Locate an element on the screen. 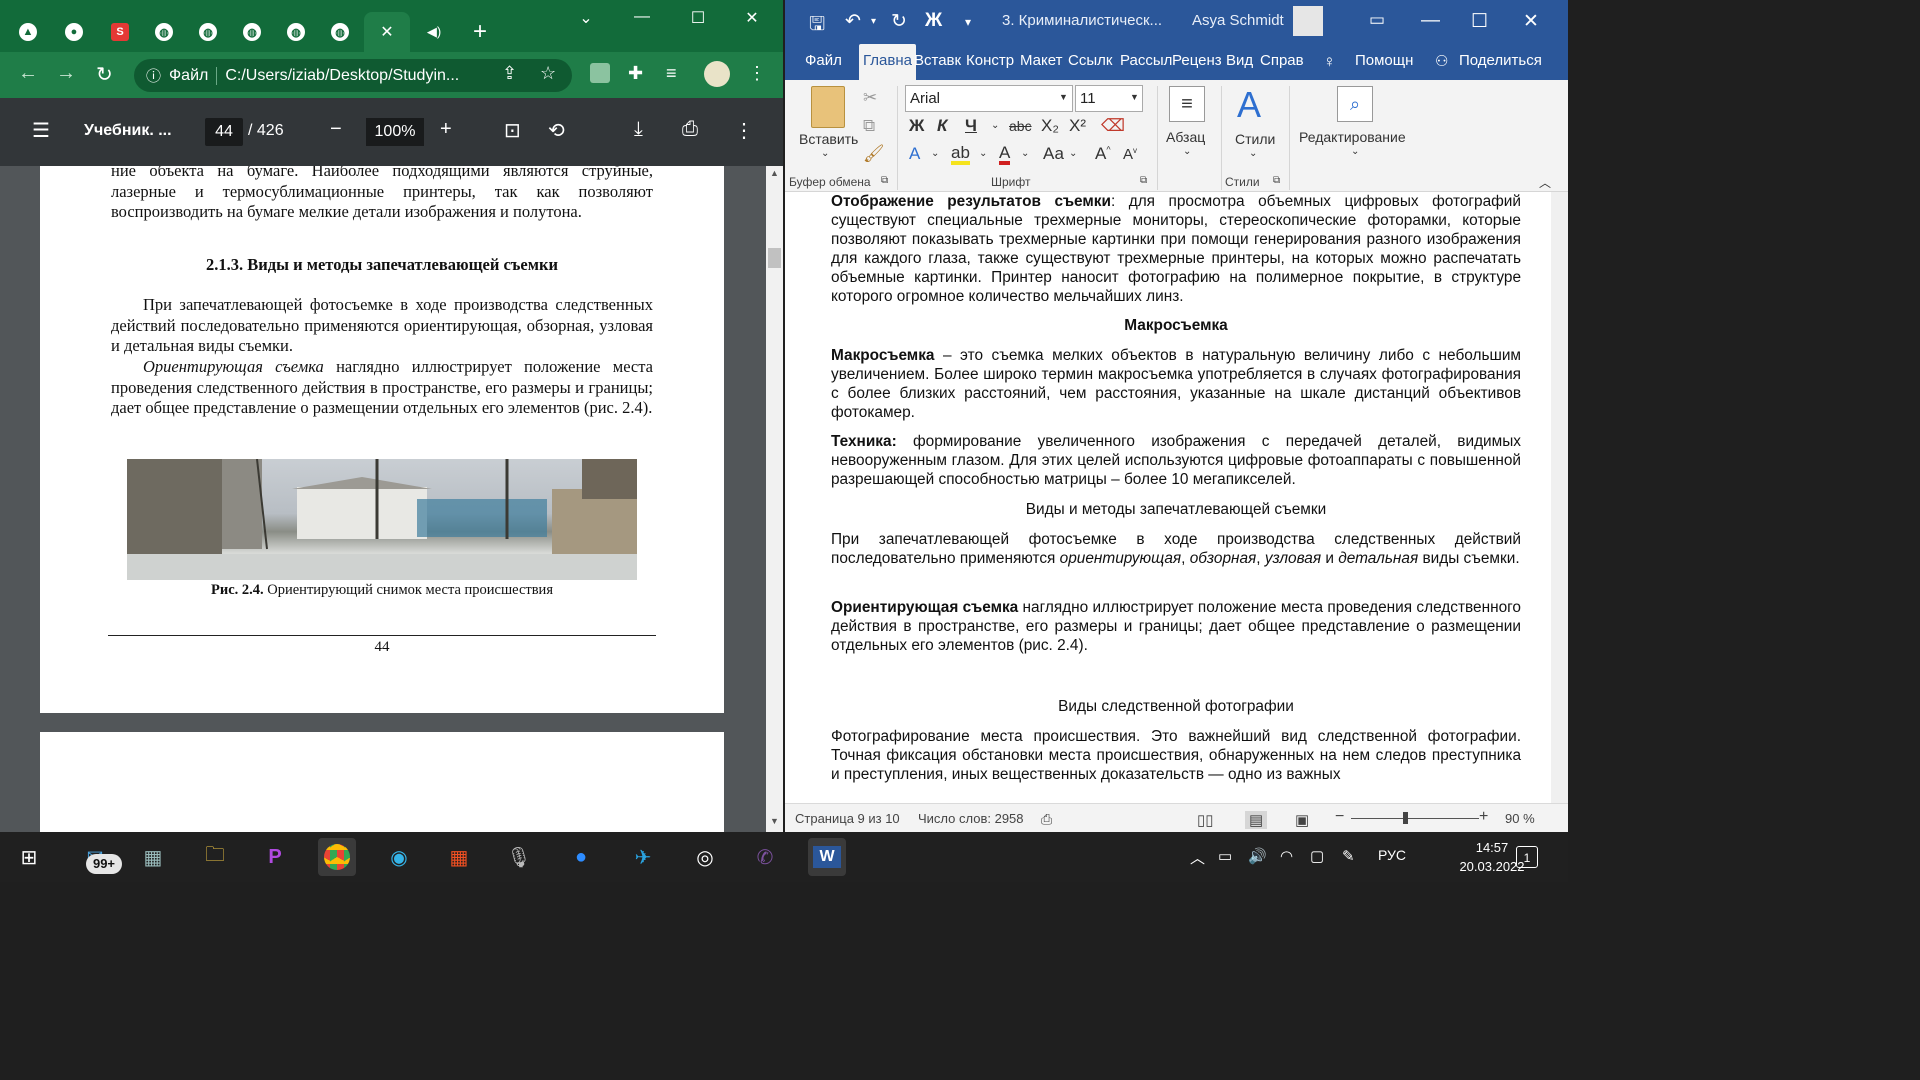 The height and width of the screenshot is (1080, 1920). tab-globe-5: ◍ is located at coordinates (340, 32).